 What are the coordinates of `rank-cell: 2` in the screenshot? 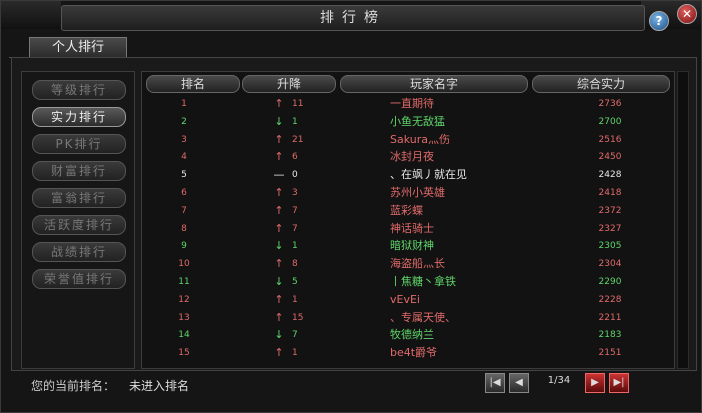 It's located at (184, 121).